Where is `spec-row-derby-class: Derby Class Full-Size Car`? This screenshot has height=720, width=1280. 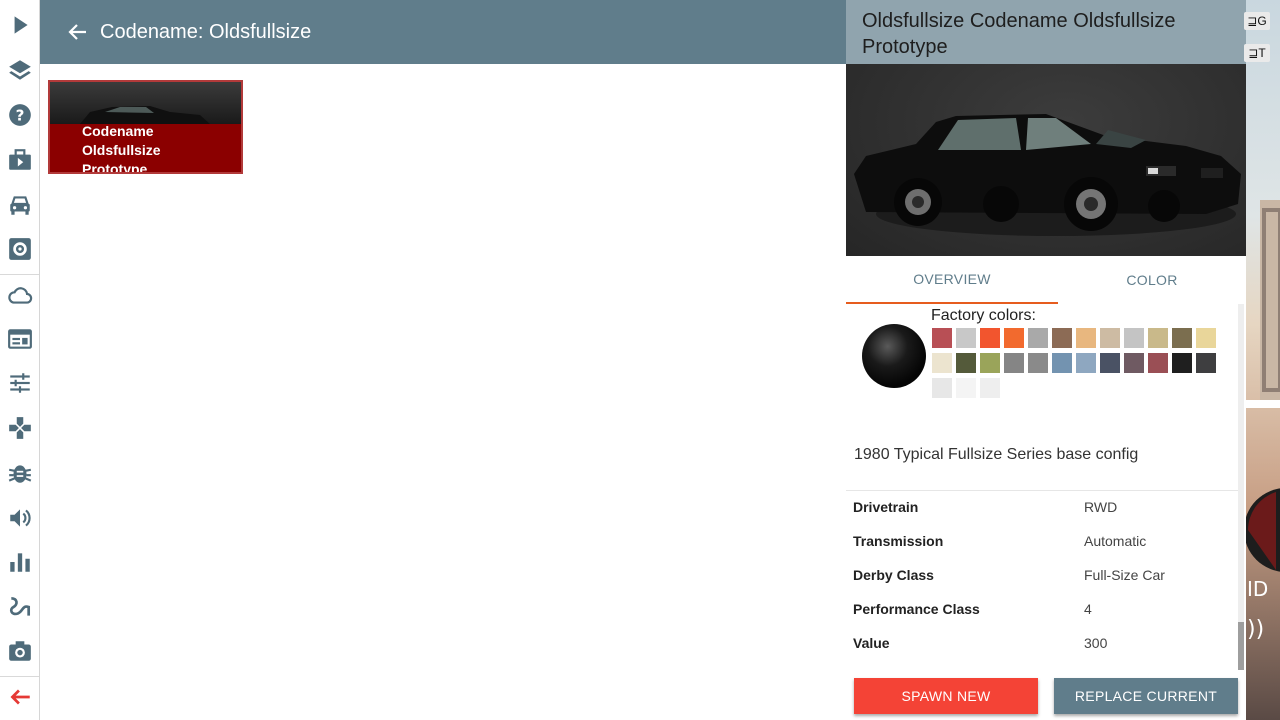 spec-row-derby-class: Derby Class Full-Size Car is located at coordinates (1042, 576).